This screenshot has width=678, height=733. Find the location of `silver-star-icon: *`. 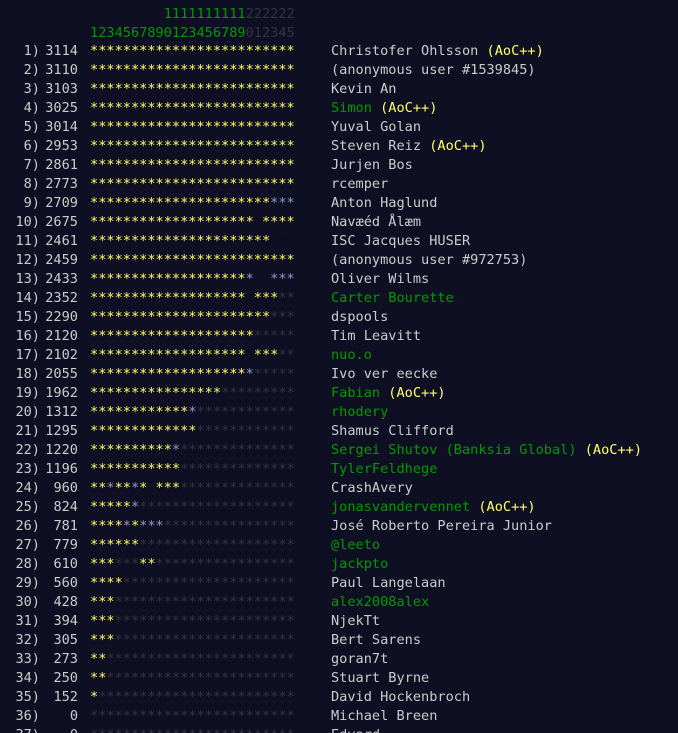

silver-star-icon: * is located at coordinates (250, 374).